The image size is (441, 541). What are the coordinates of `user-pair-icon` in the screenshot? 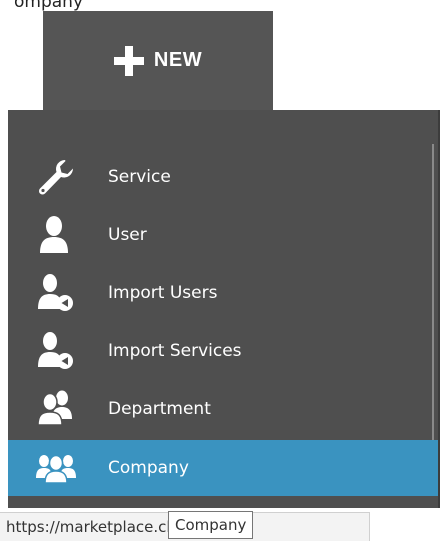 It's located at (58, 409).